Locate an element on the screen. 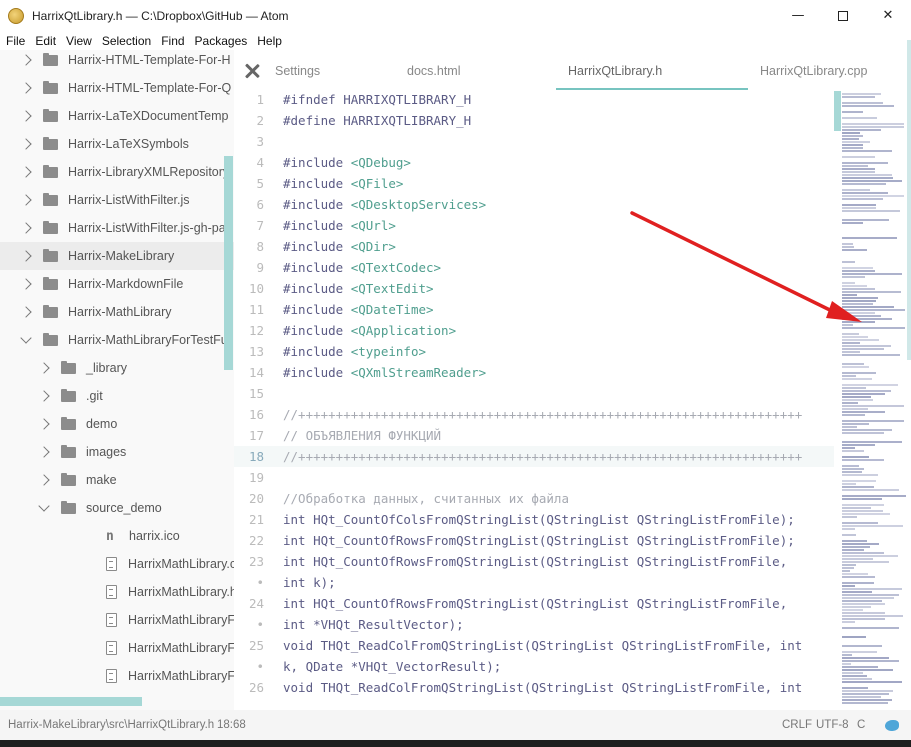 This screenshot has height=747, width=911. maximize-button is located at coordinates (843, 15).